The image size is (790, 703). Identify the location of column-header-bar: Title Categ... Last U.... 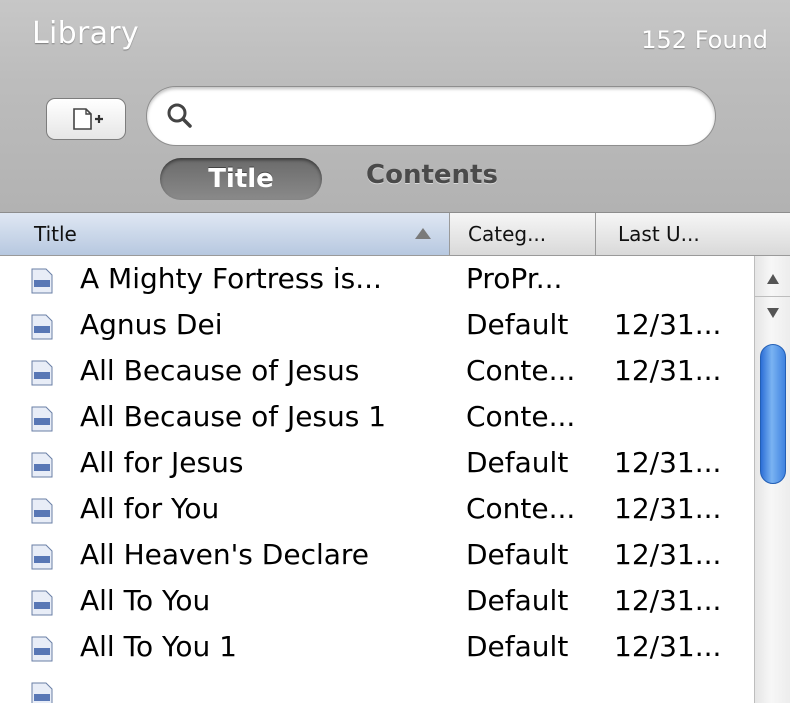
(395, 234).